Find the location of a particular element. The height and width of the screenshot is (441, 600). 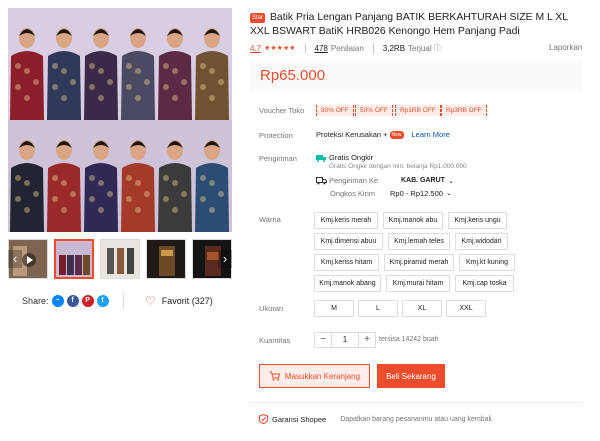

new-badge: New is located at coordinates (396, 134).